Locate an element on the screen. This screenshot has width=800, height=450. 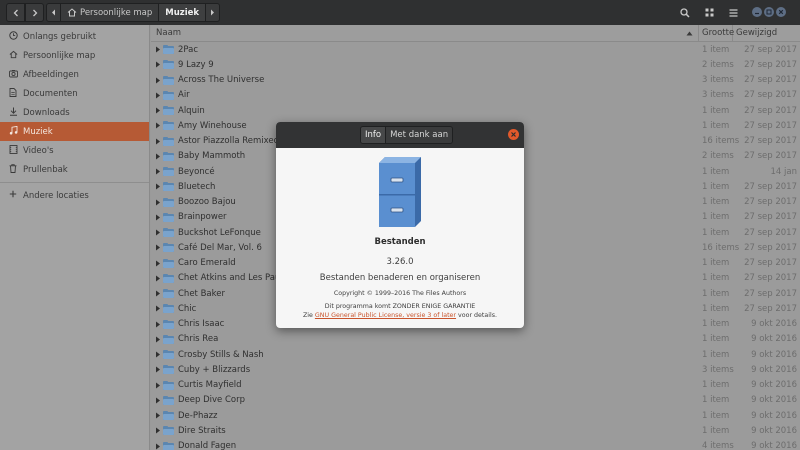
sidebar-item-label: Persoonlijke map is located at coordinates (59, 55).